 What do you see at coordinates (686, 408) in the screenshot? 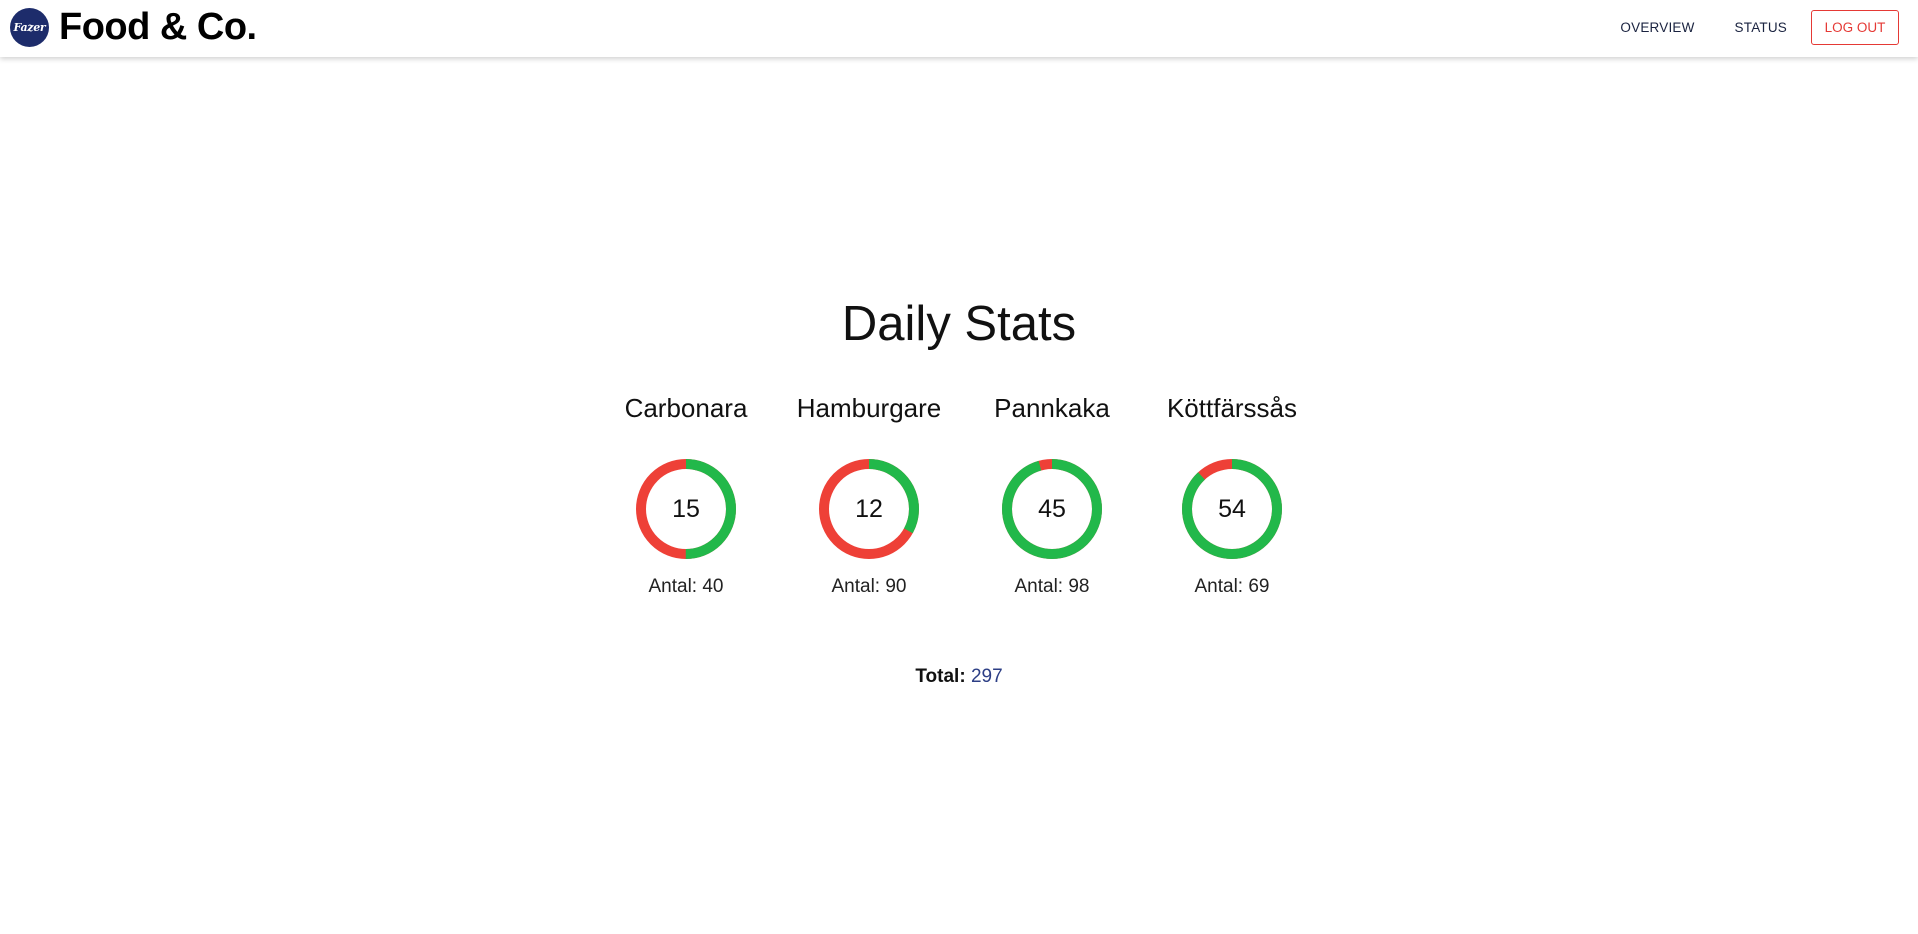
I see `stat-name: Carbonara` at bounding box center [686, 408].